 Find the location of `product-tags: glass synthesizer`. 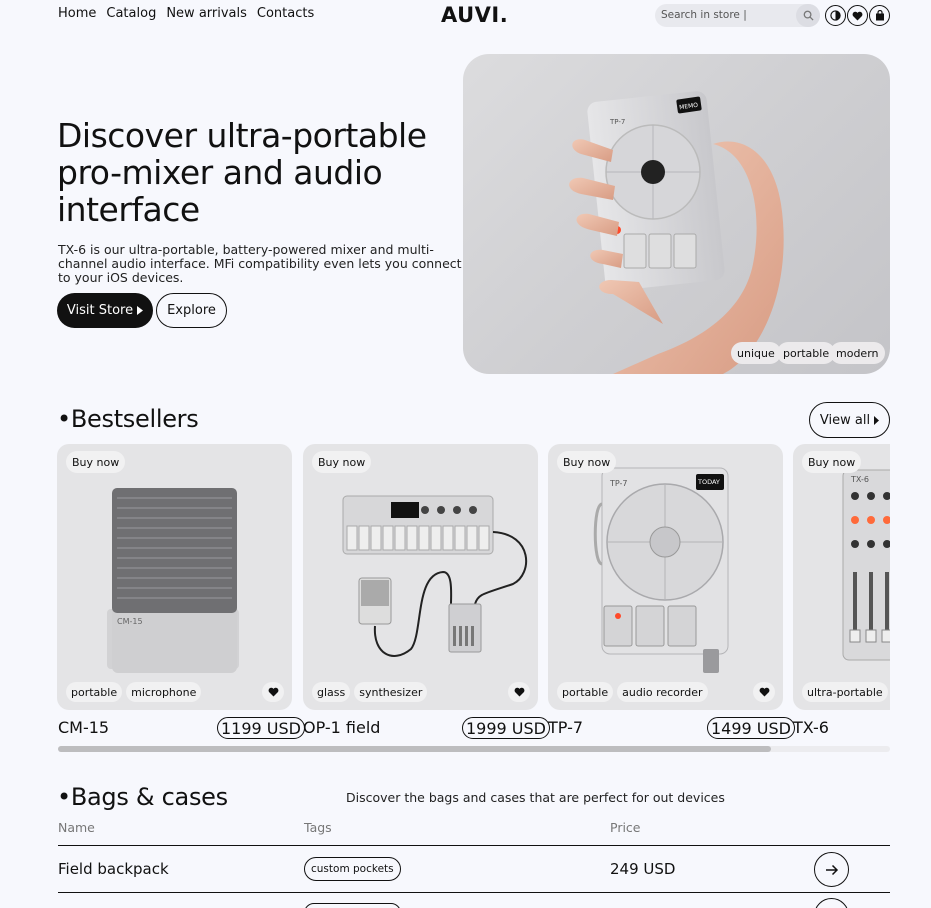

product-tags: glass synthesizer is located at coordinates (370, 692).